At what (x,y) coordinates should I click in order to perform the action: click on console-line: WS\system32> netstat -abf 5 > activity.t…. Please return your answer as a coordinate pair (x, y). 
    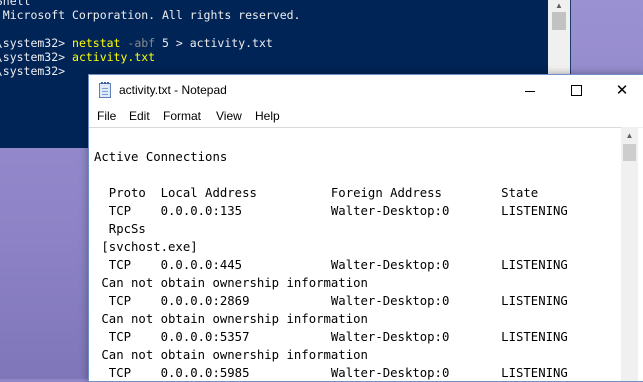
    Looking at the image, I should click on (150, 43).